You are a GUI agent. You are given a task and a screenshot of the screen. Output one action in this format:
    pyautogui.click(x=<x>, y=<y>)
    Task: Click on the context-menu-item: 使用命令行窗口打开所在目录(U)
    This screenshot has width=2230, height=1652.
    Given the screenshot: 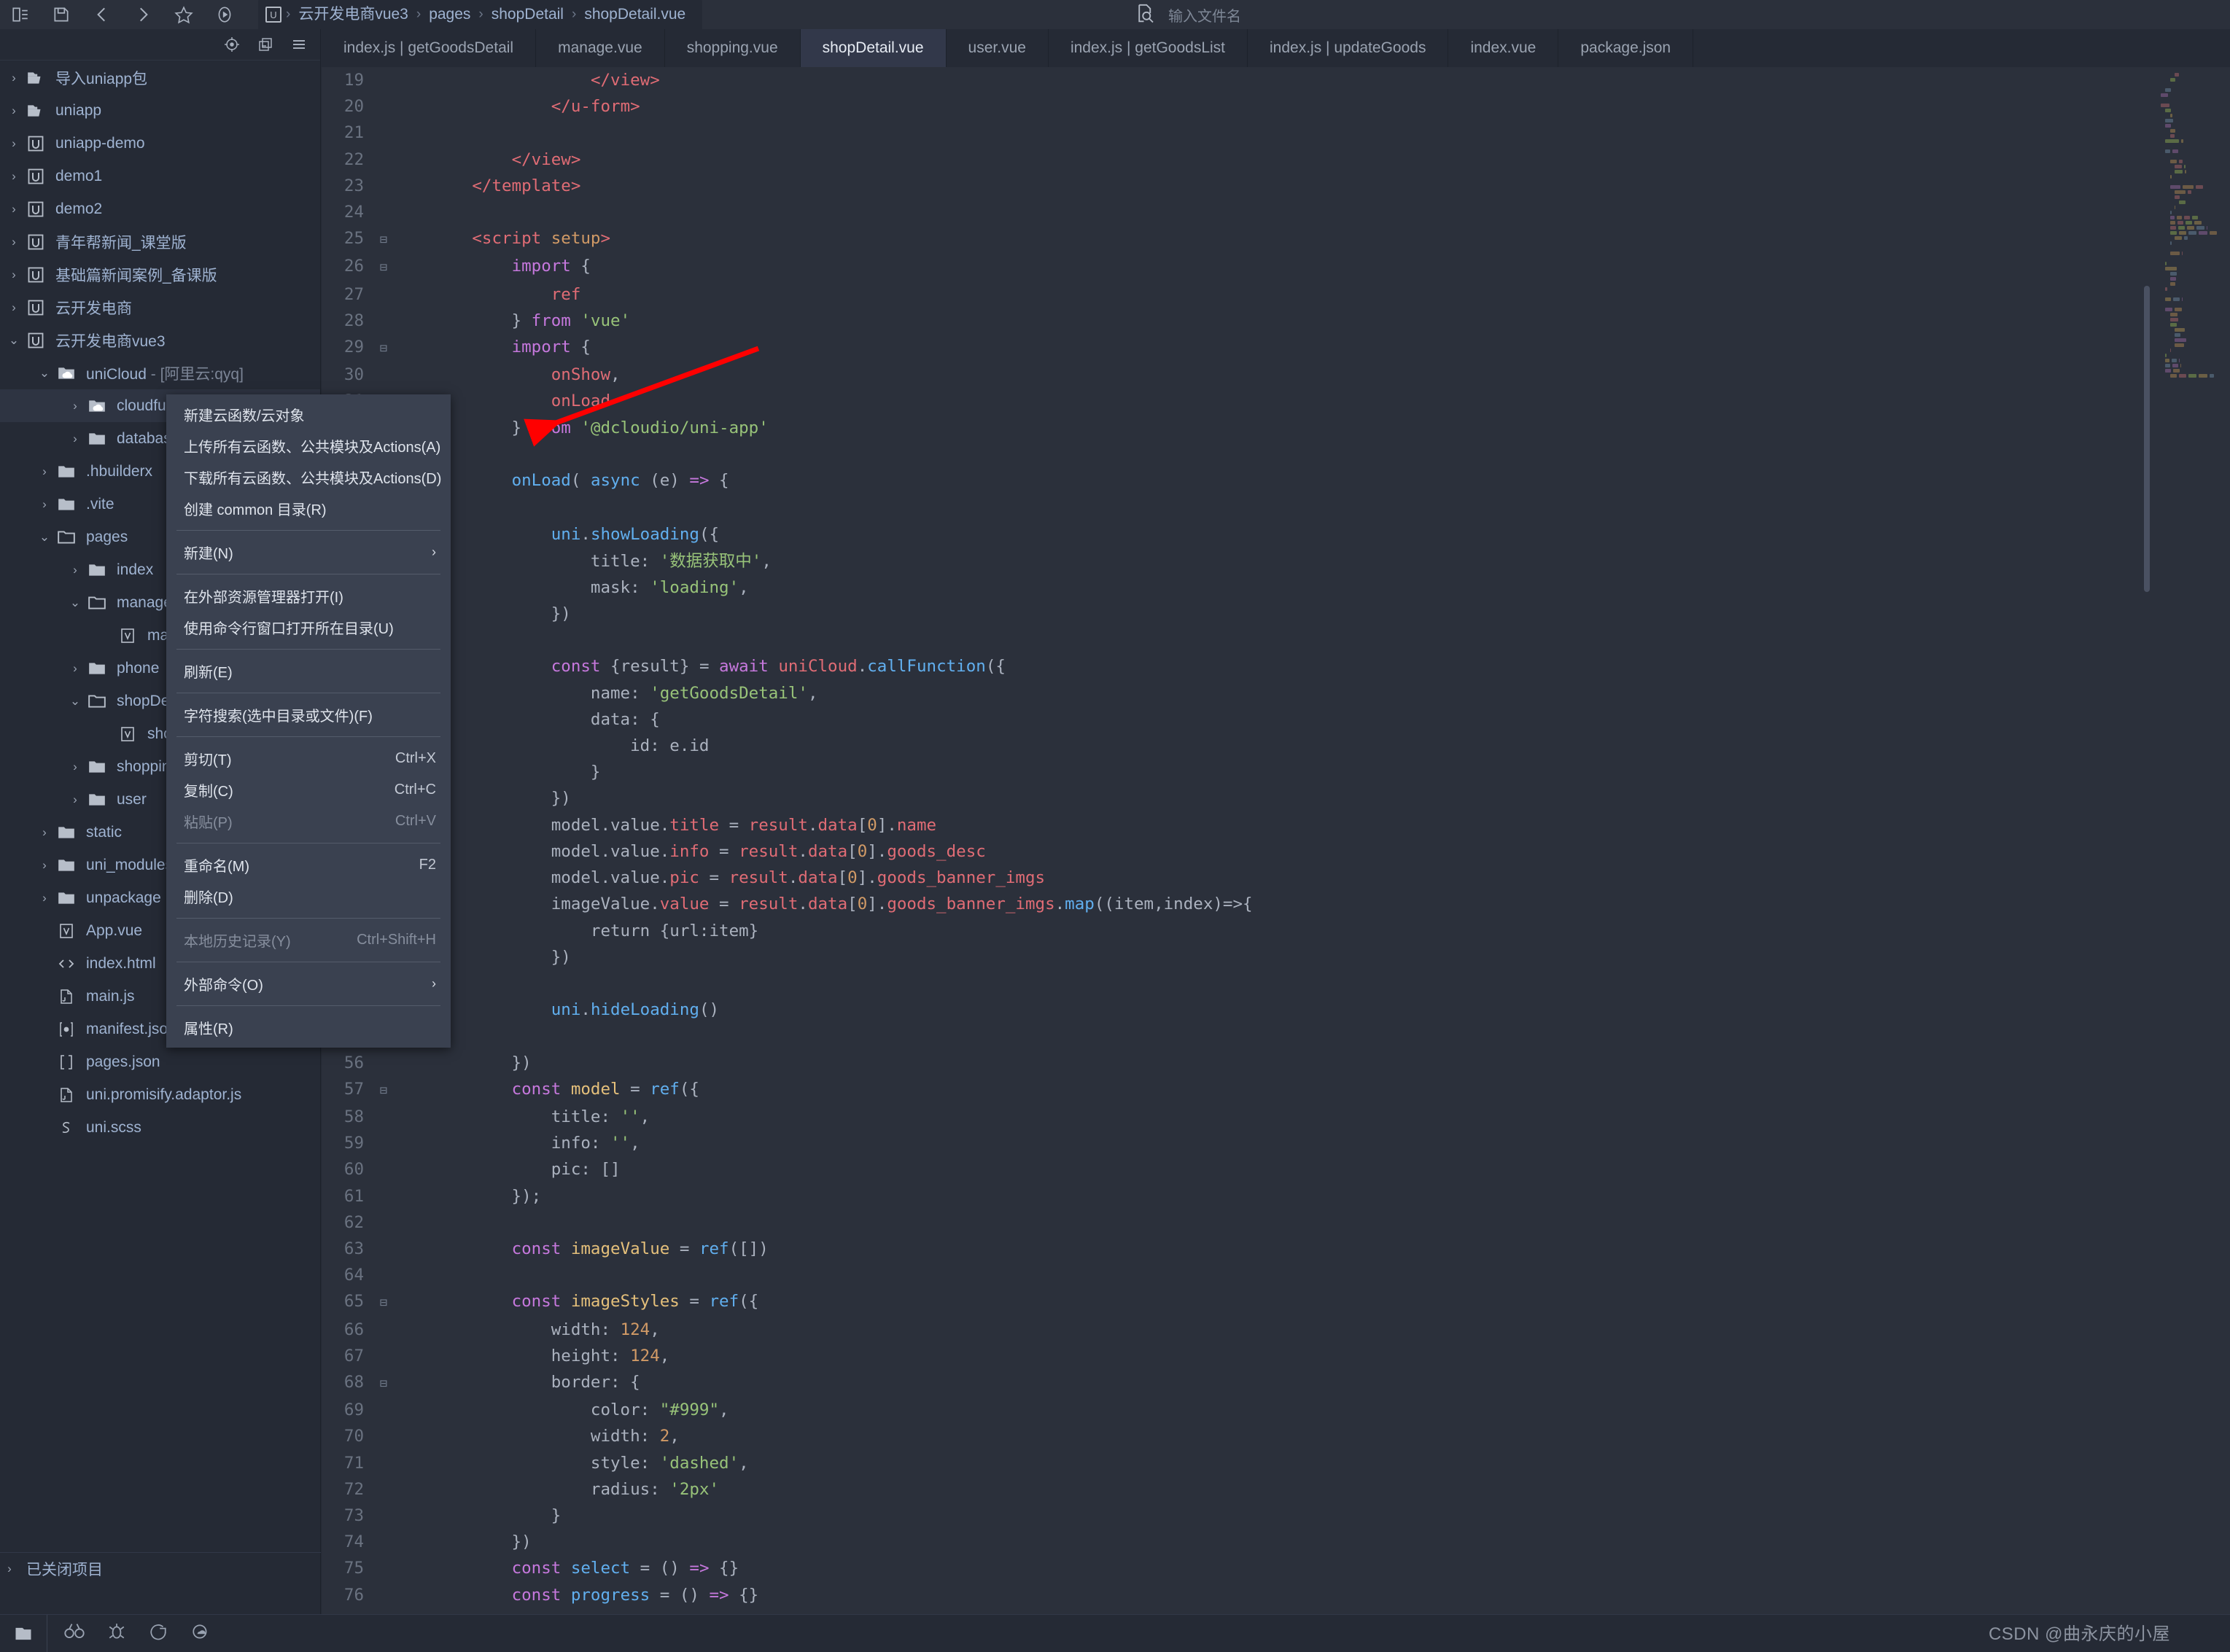 What is the action you would take?
    pyautogui.click(x=308, y=627)
    